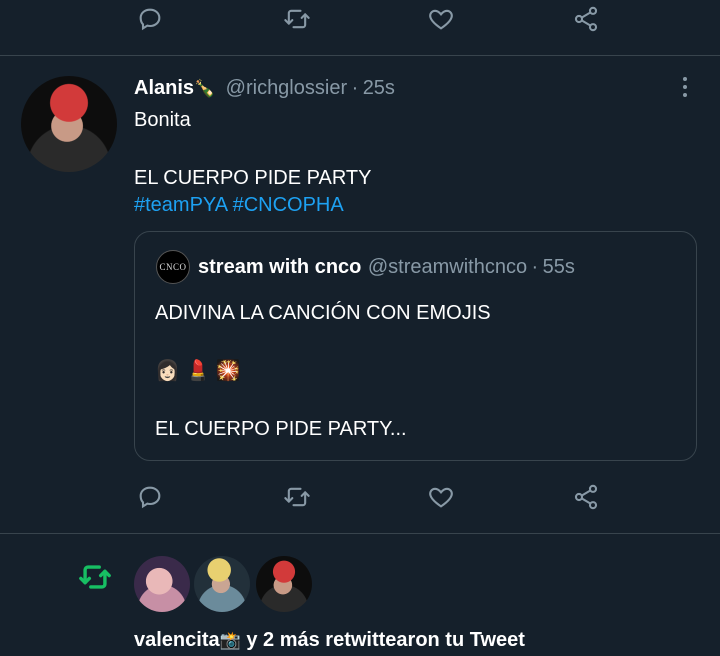  Describe the element at coordinates (198, 371) in the screenshot. I see `quote-emojis: 👩🏻 💄 🎇` at that location.